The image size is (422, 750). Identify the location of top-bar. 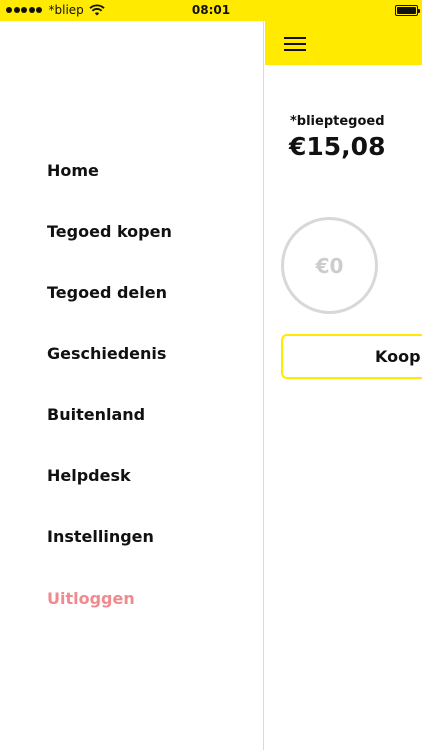
(343, 43).